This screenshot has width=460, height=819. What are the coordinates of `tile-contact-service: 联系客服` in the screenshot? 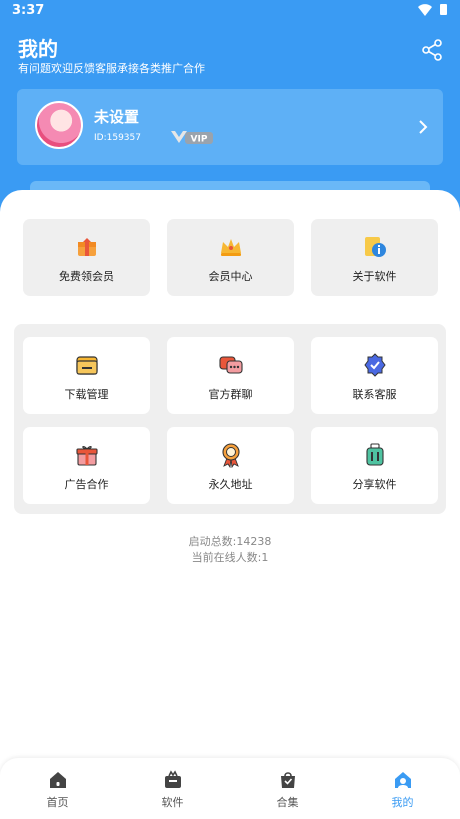 It's located at (374, 375).